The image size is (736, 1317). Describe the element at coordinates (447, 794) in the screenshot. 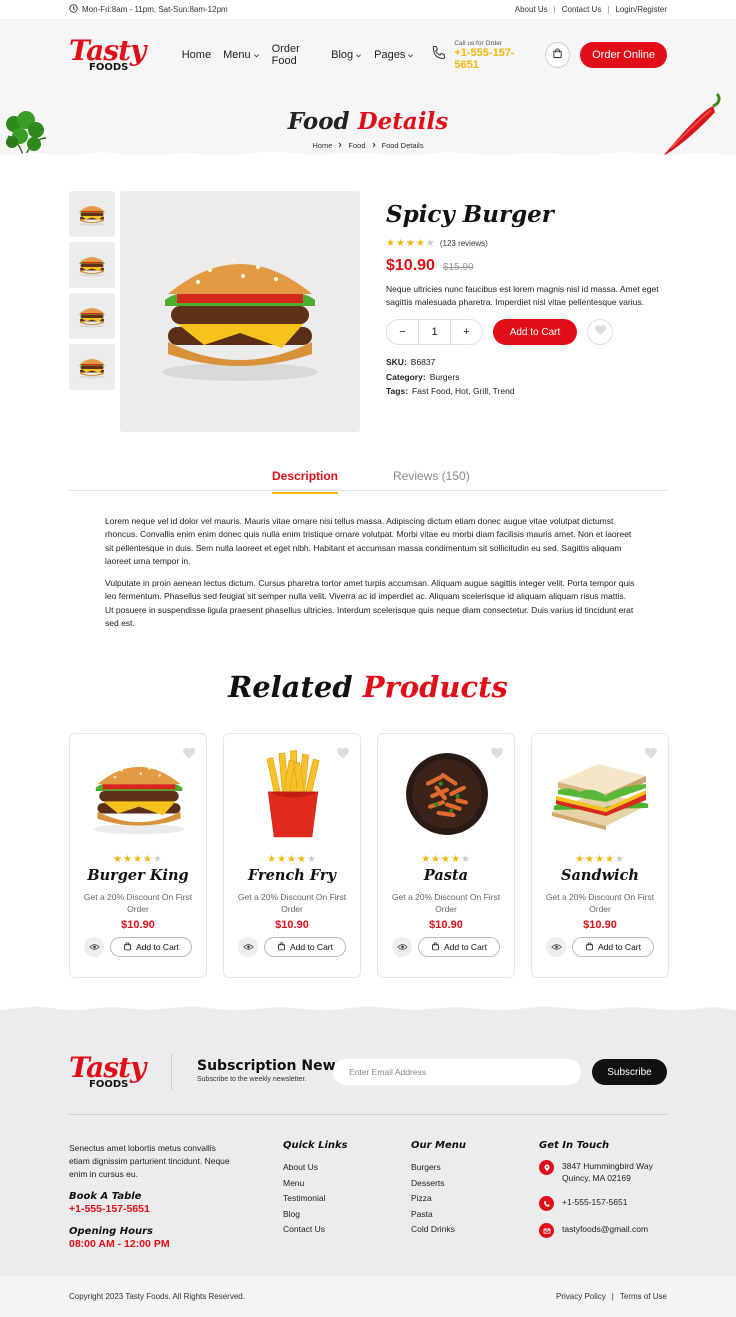

I see `pasta-image` at that location.